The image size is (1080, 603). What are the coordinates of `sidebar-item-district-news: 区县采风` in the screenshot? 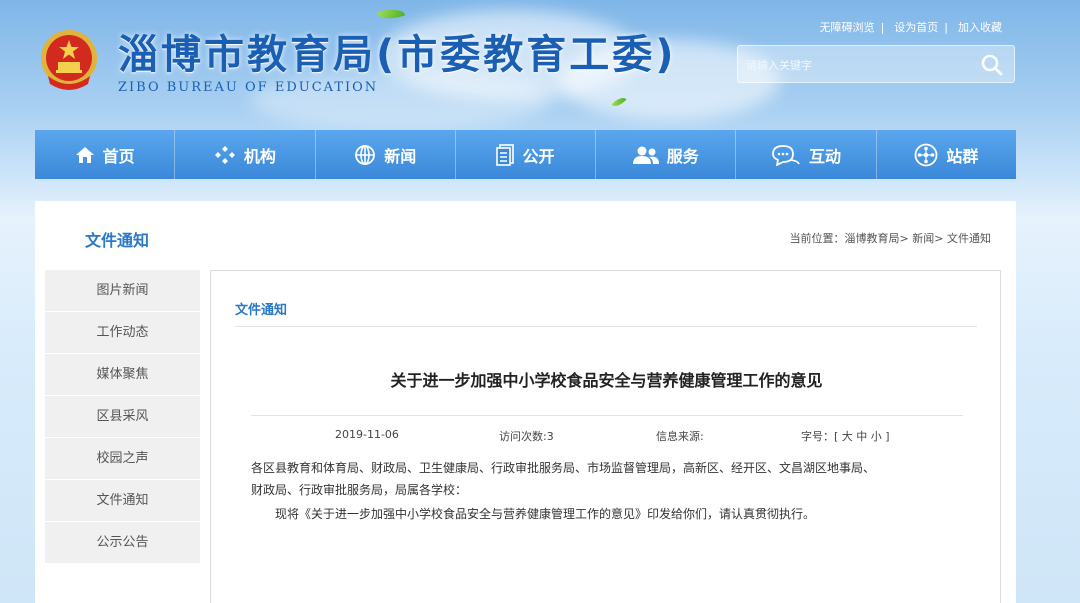 It's located at (122, 417).